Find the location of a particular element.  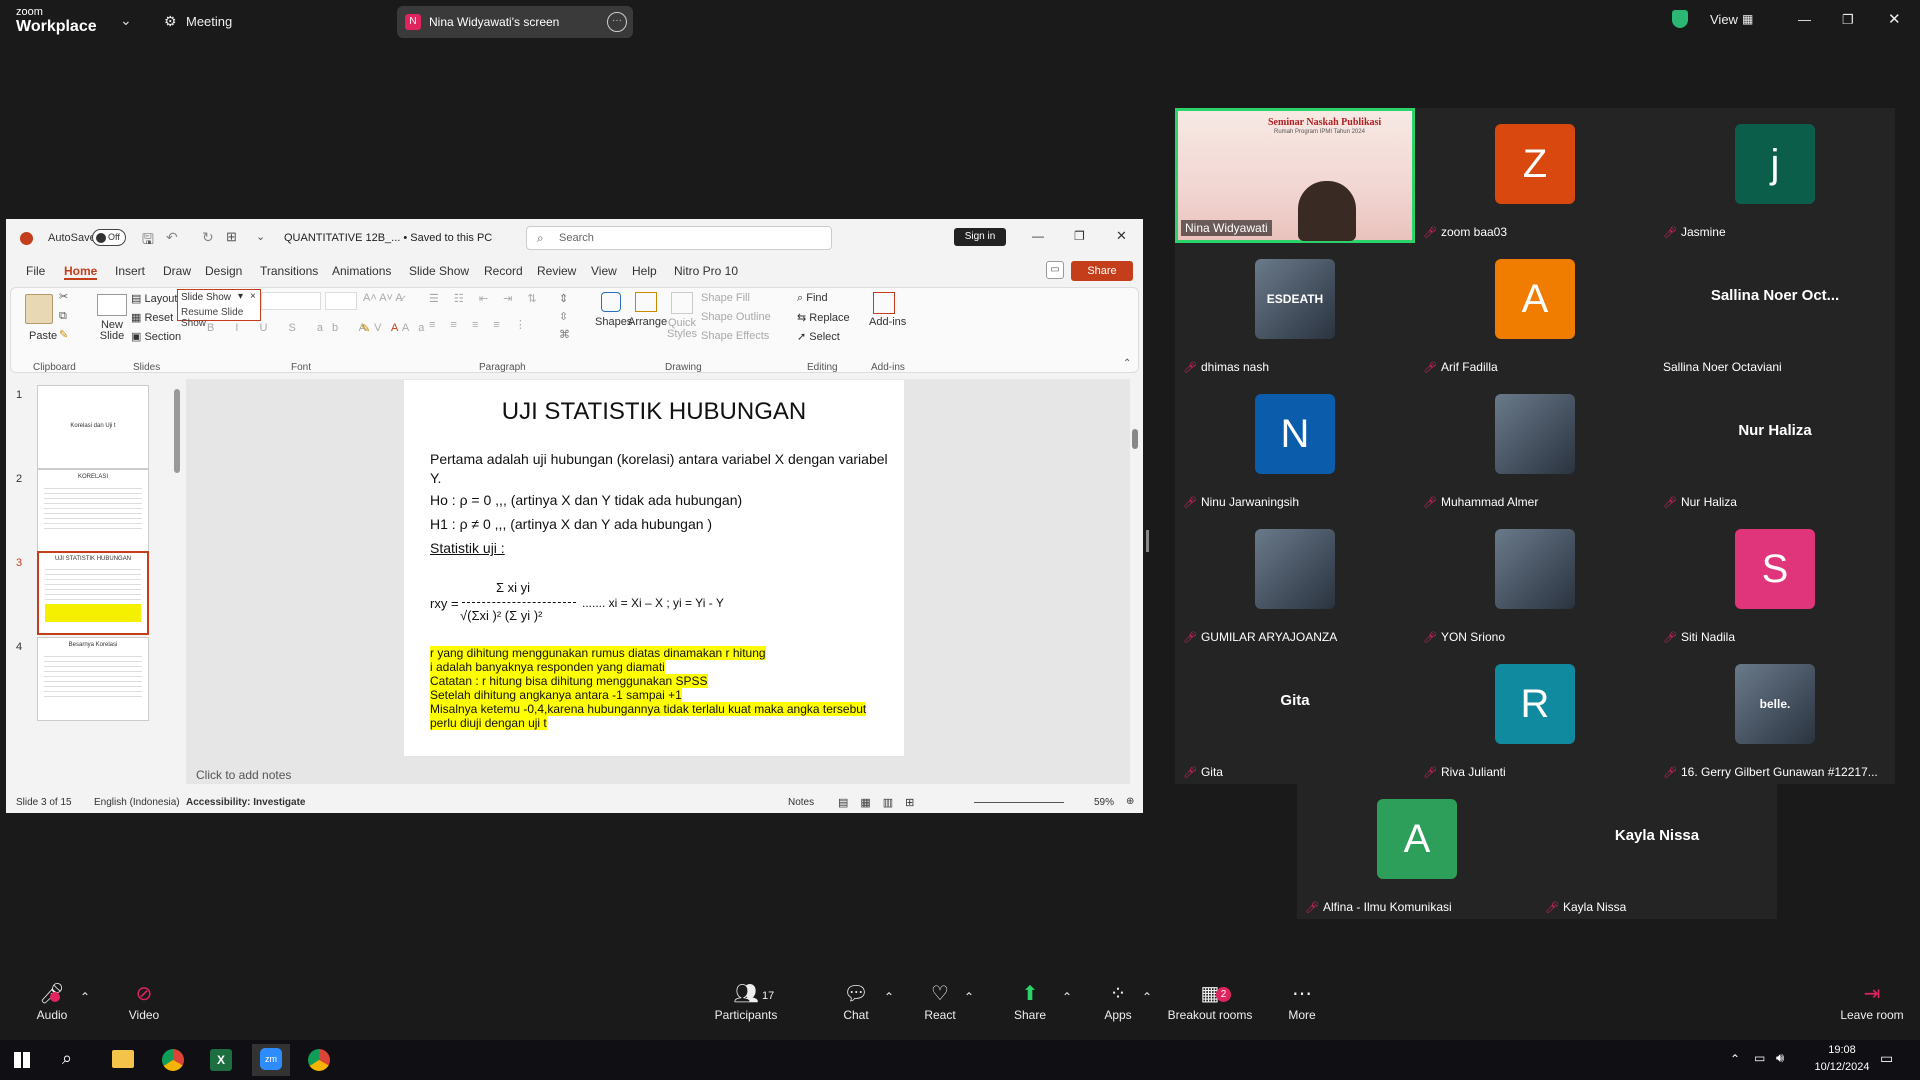

font-color-icon: A is located at coordinates (394, 328).